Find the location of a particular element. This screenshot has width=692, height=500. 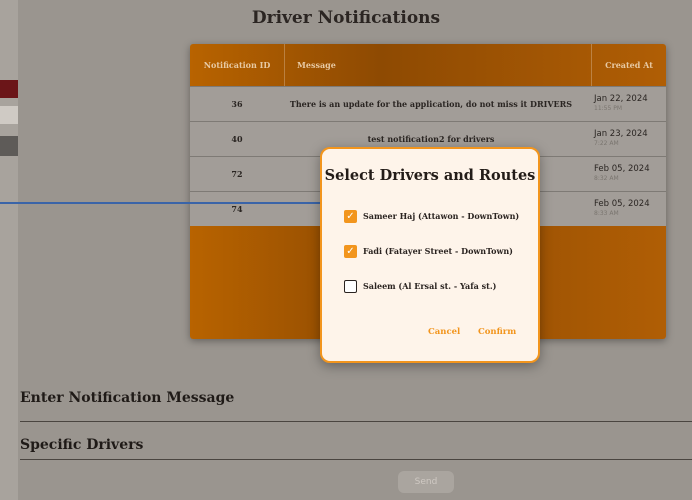

driver-option-sameer: ✓ Sameer Haj (Attawon - DownTown) is located at coordinates (431, 216).